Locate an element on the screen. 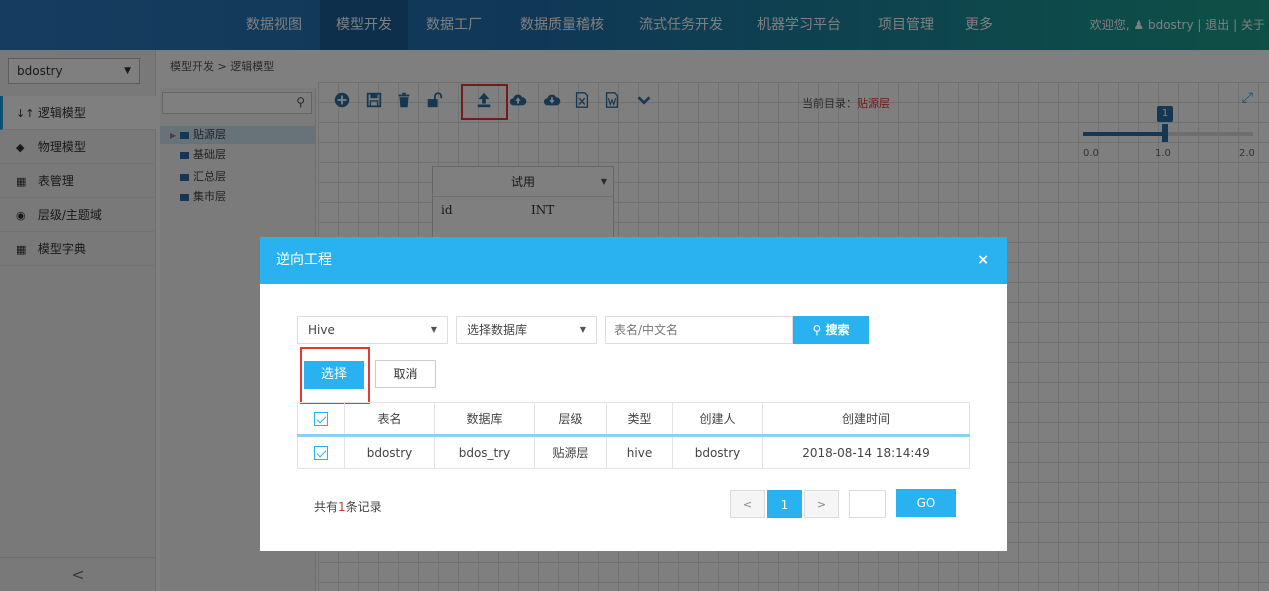 This screenshot has height=591, width=1269. database-select: 选择数据库 ▼ is located at coordinates (526, 330).